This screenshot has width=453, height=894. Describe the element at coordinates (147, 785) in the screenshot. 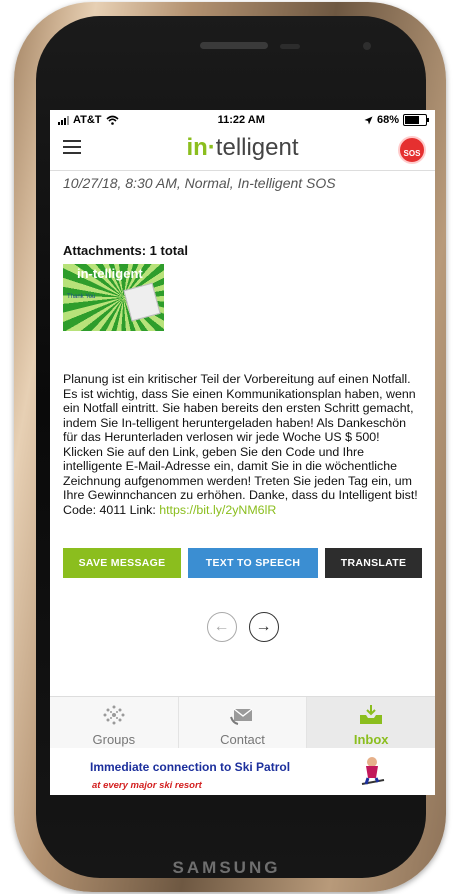

I see `ad-subline: at every major ski resort` at that location.